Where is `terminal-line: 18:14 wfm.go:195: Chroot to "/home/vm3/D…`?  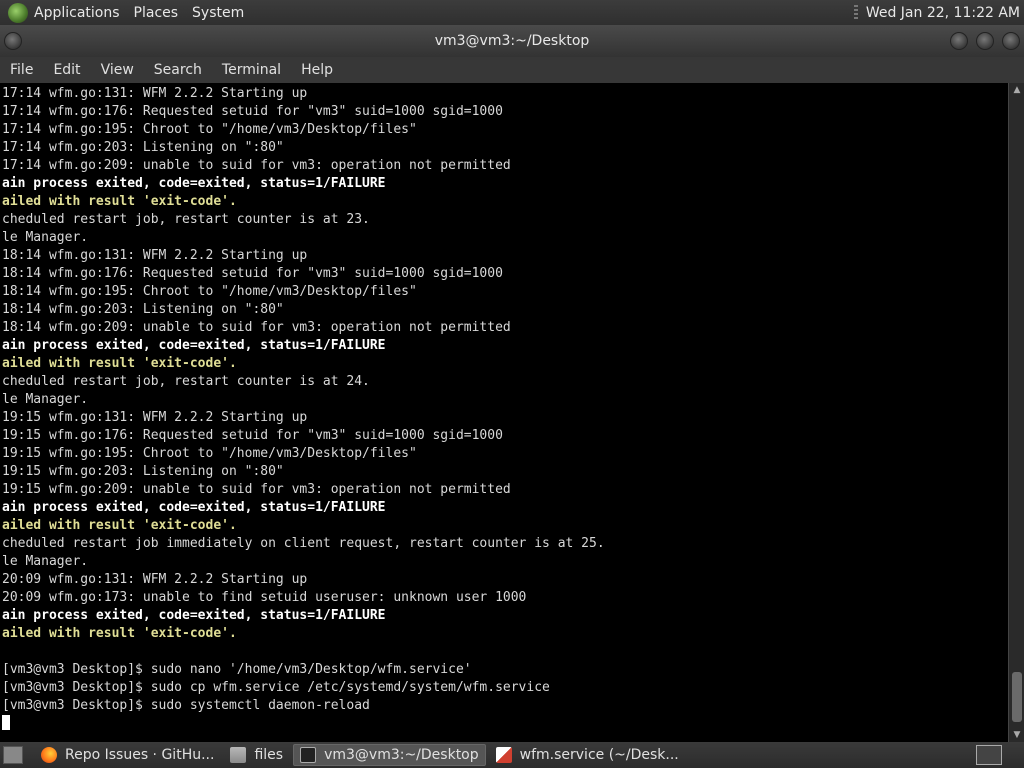
terminal-line: 18:14 wfm.go:195: Chroot to "/home/vm3/D… is located at coordinates (209, 291).